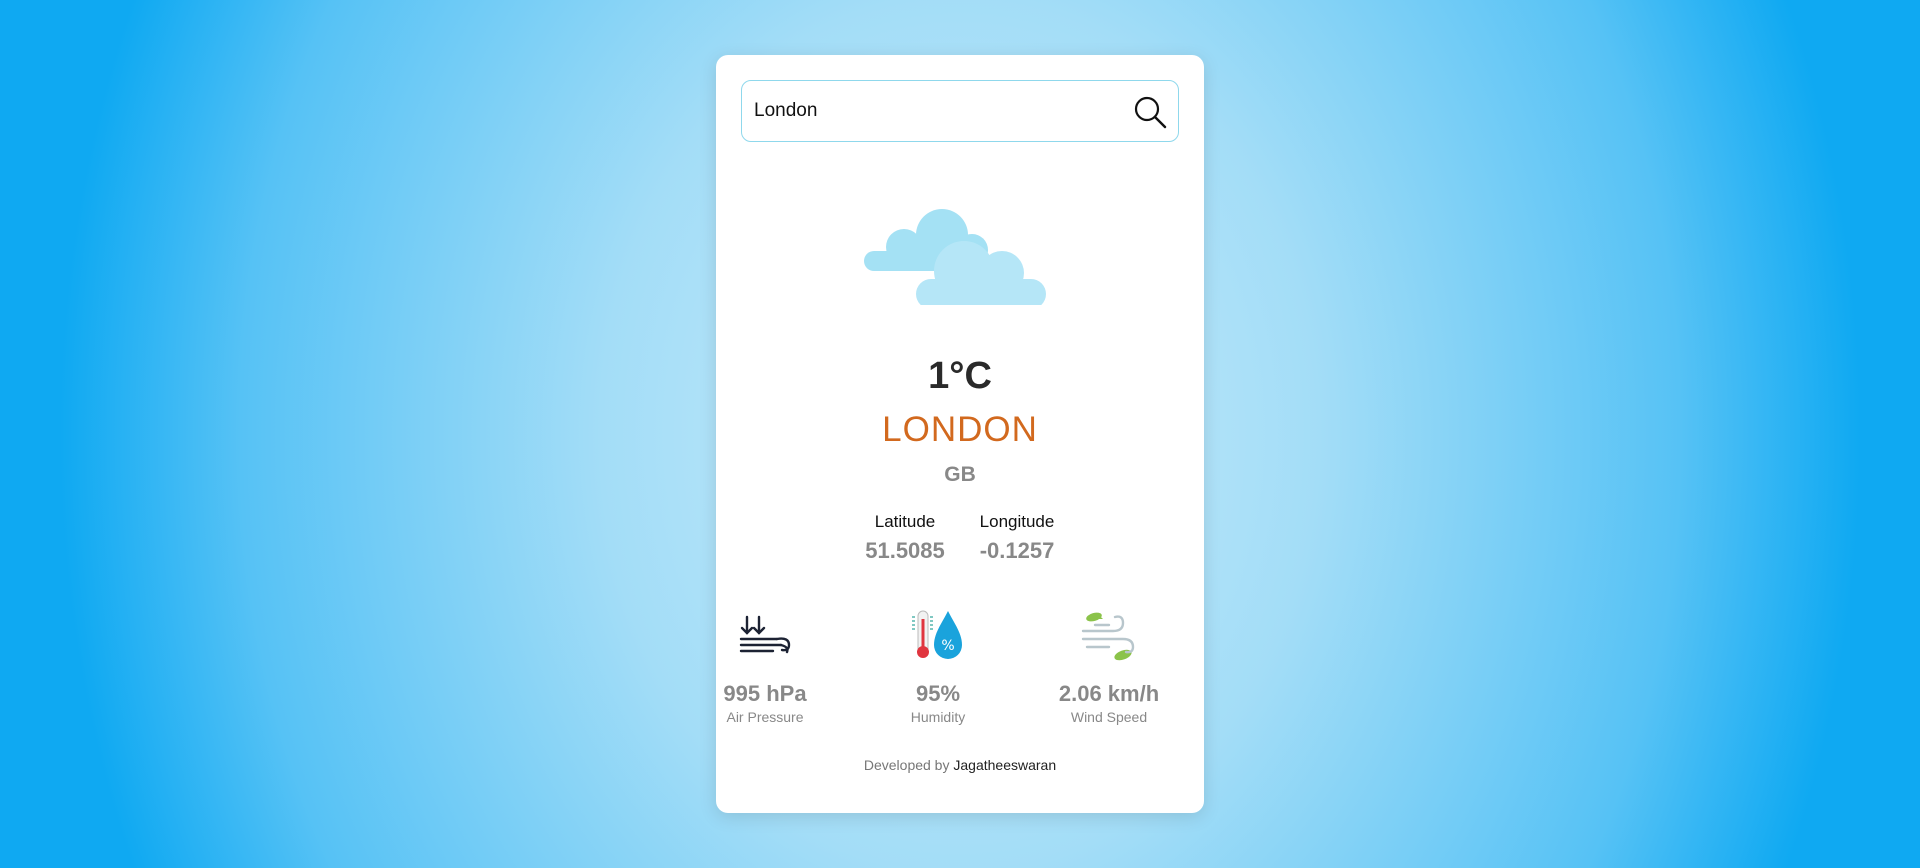  Describe the element at coordinates (765, 665) in the screenshot. I see `air-pressure-stat: 995 hPa Air Pressure` at that location.